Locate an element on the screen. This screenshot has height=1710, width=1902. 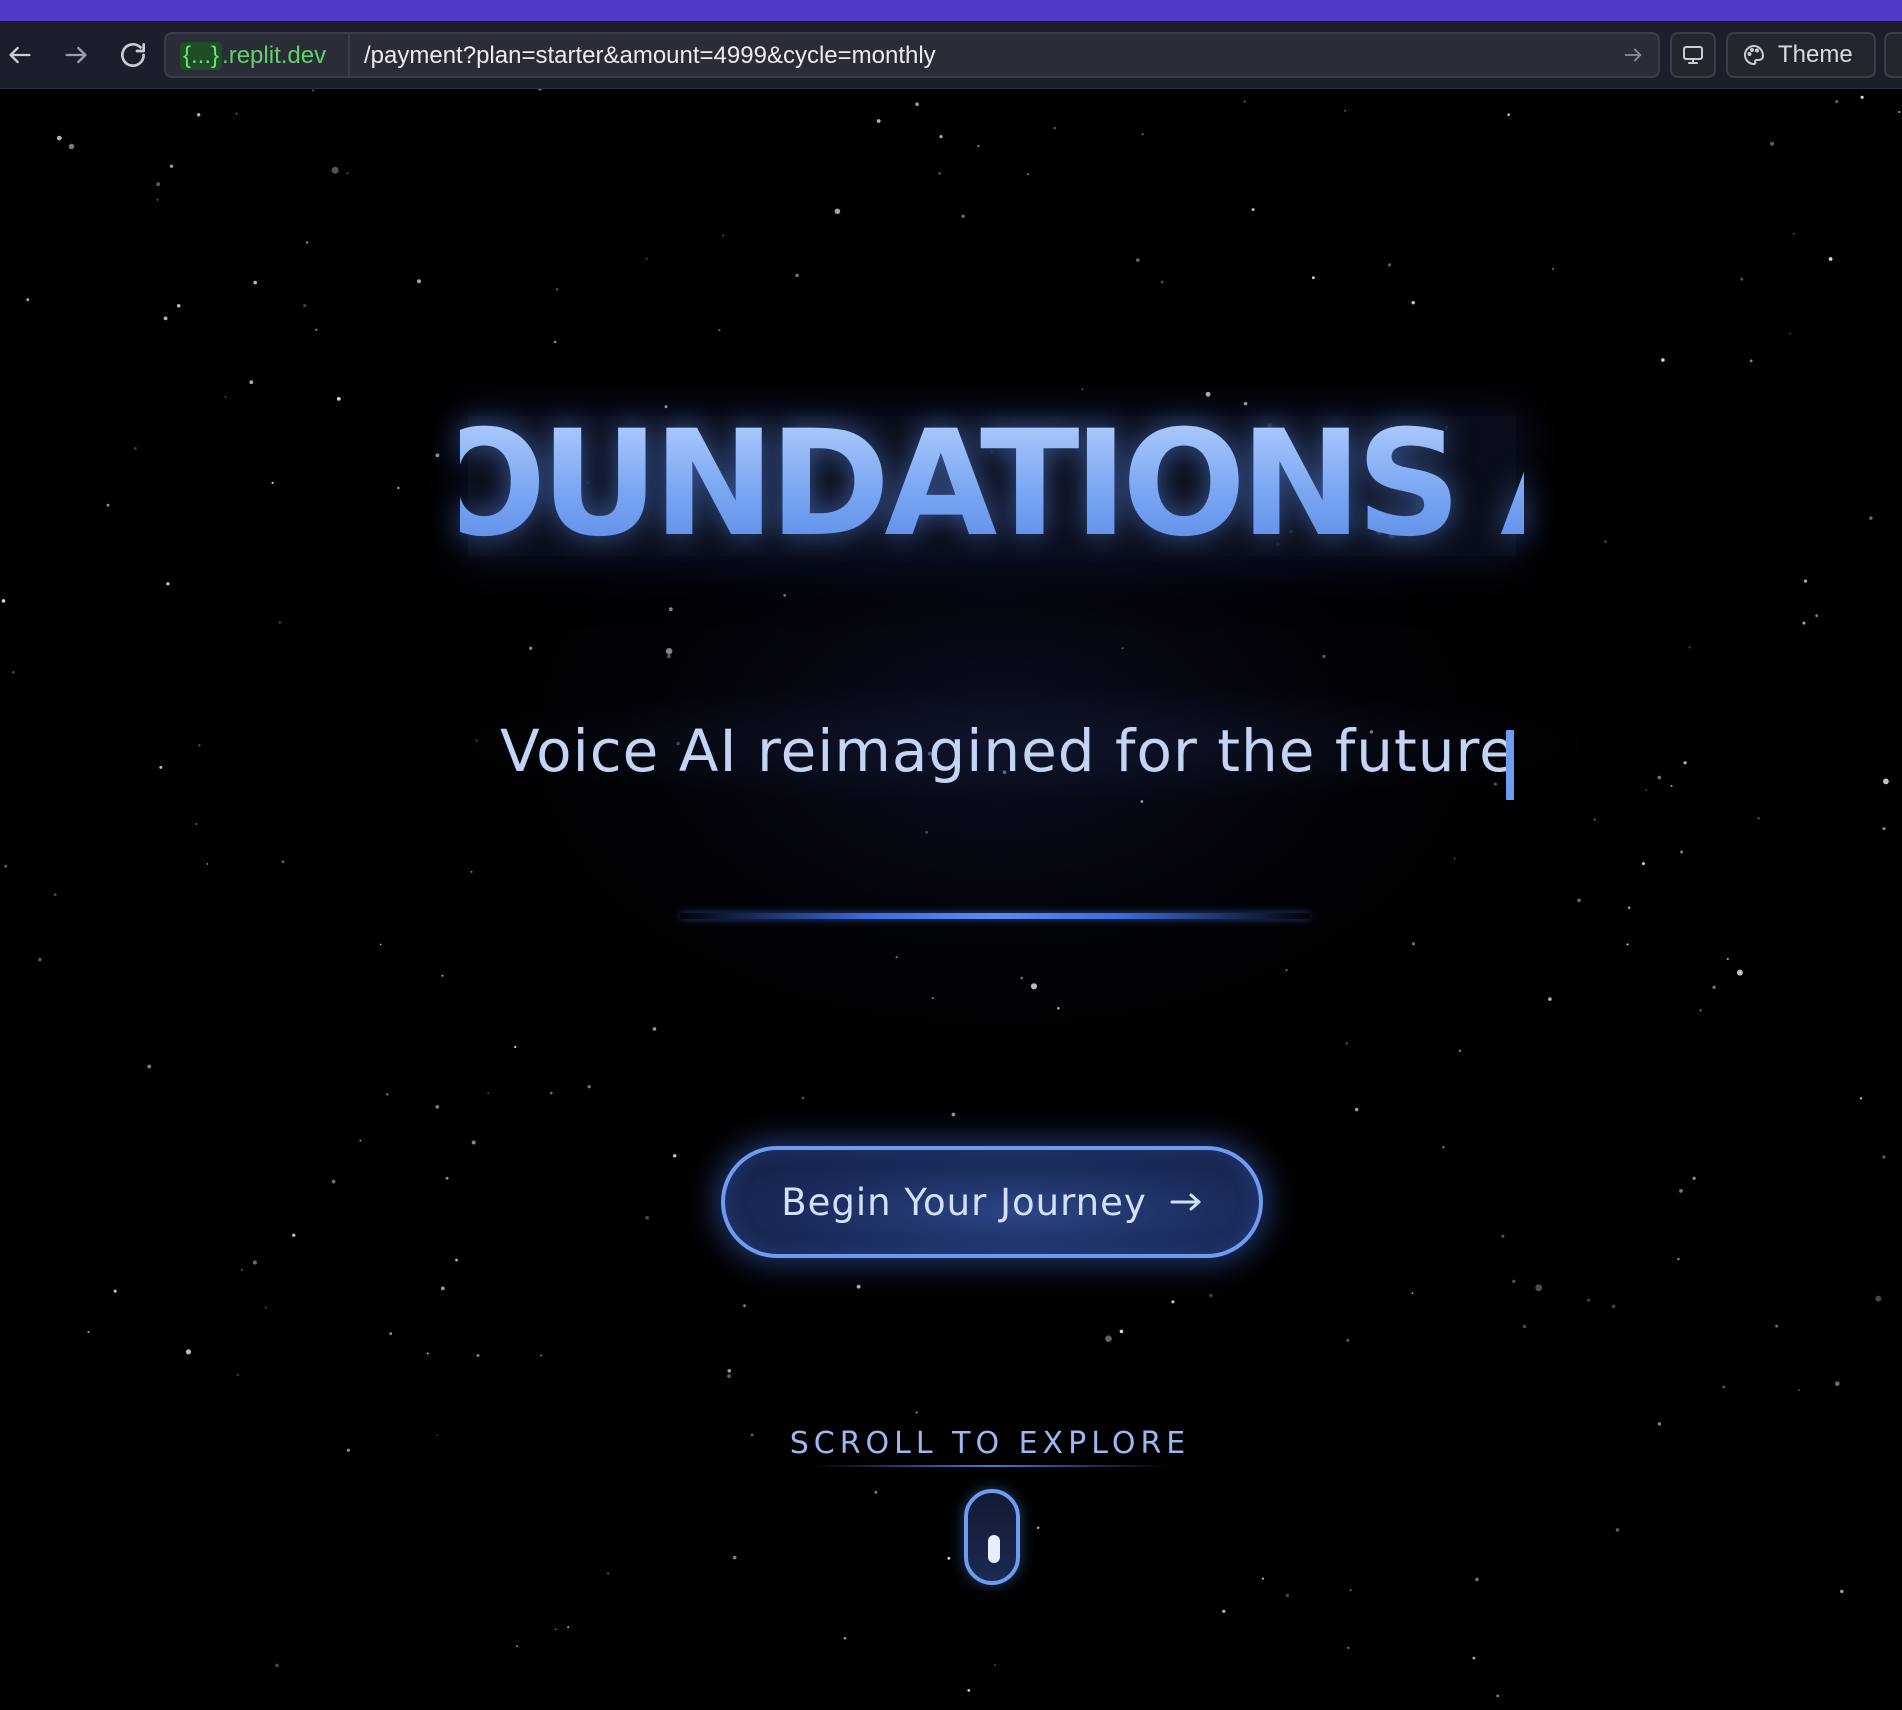
scroll-mouse-icon is located at coordinates (992, 1537).